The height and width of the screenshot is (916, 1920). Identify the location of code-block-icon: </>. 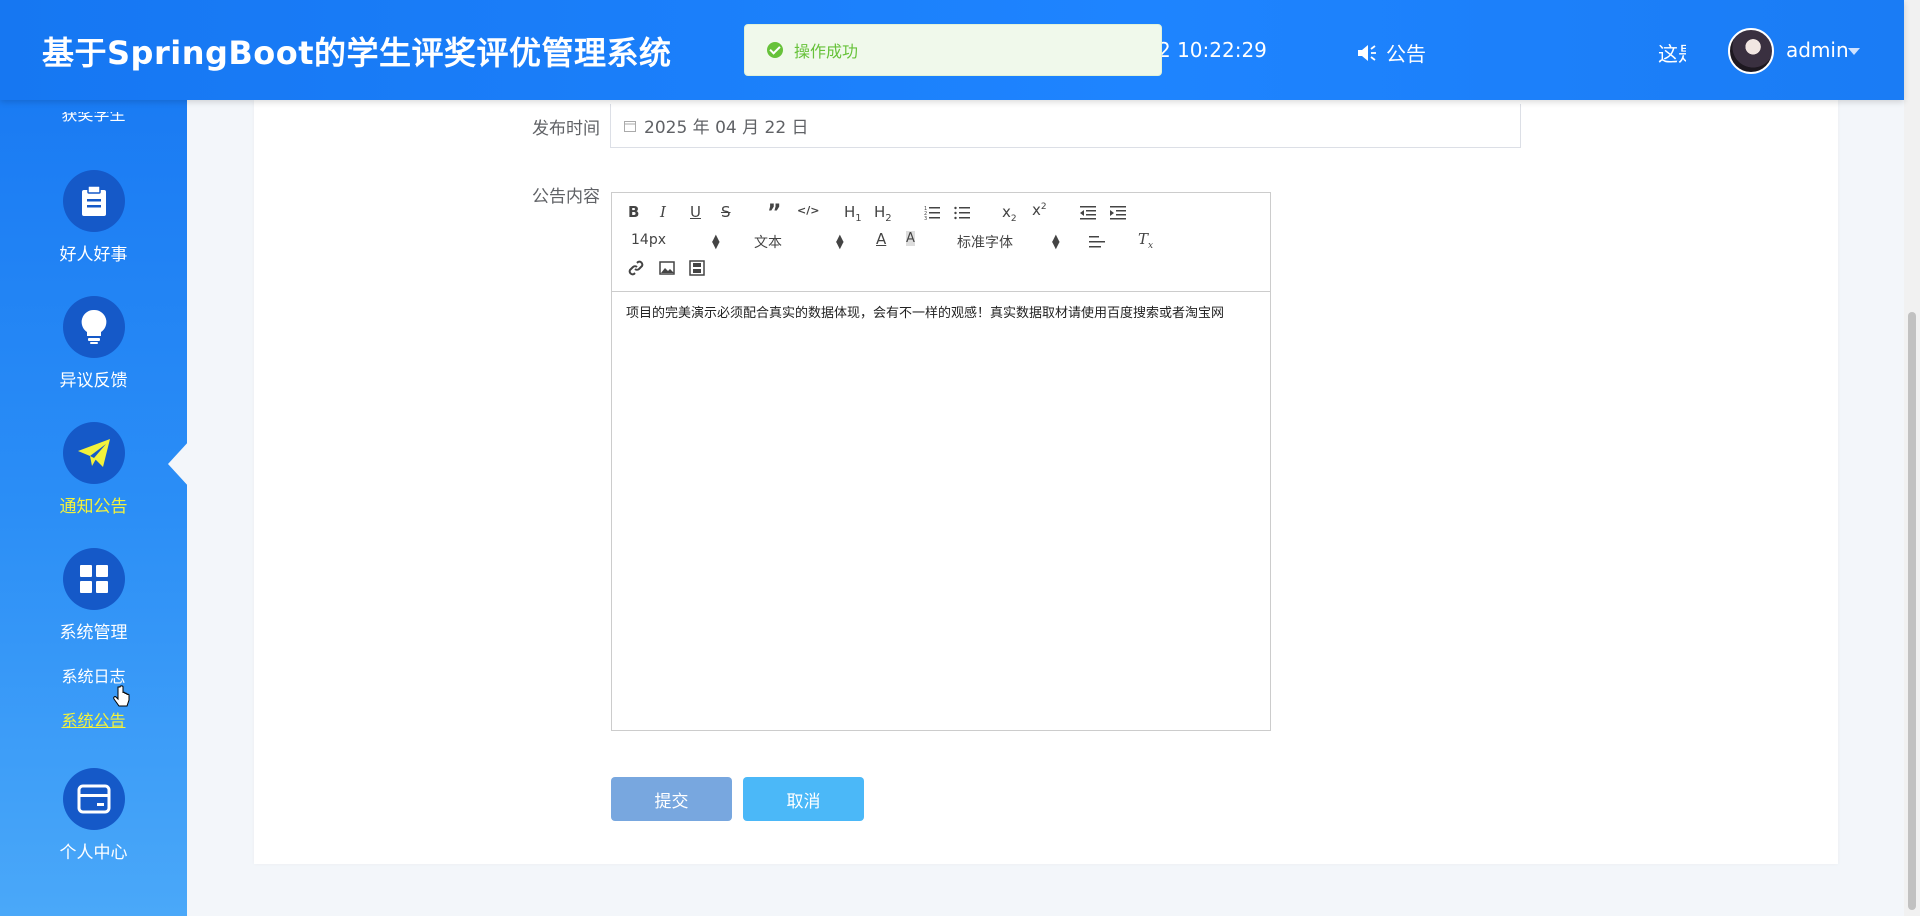
(808, 210).